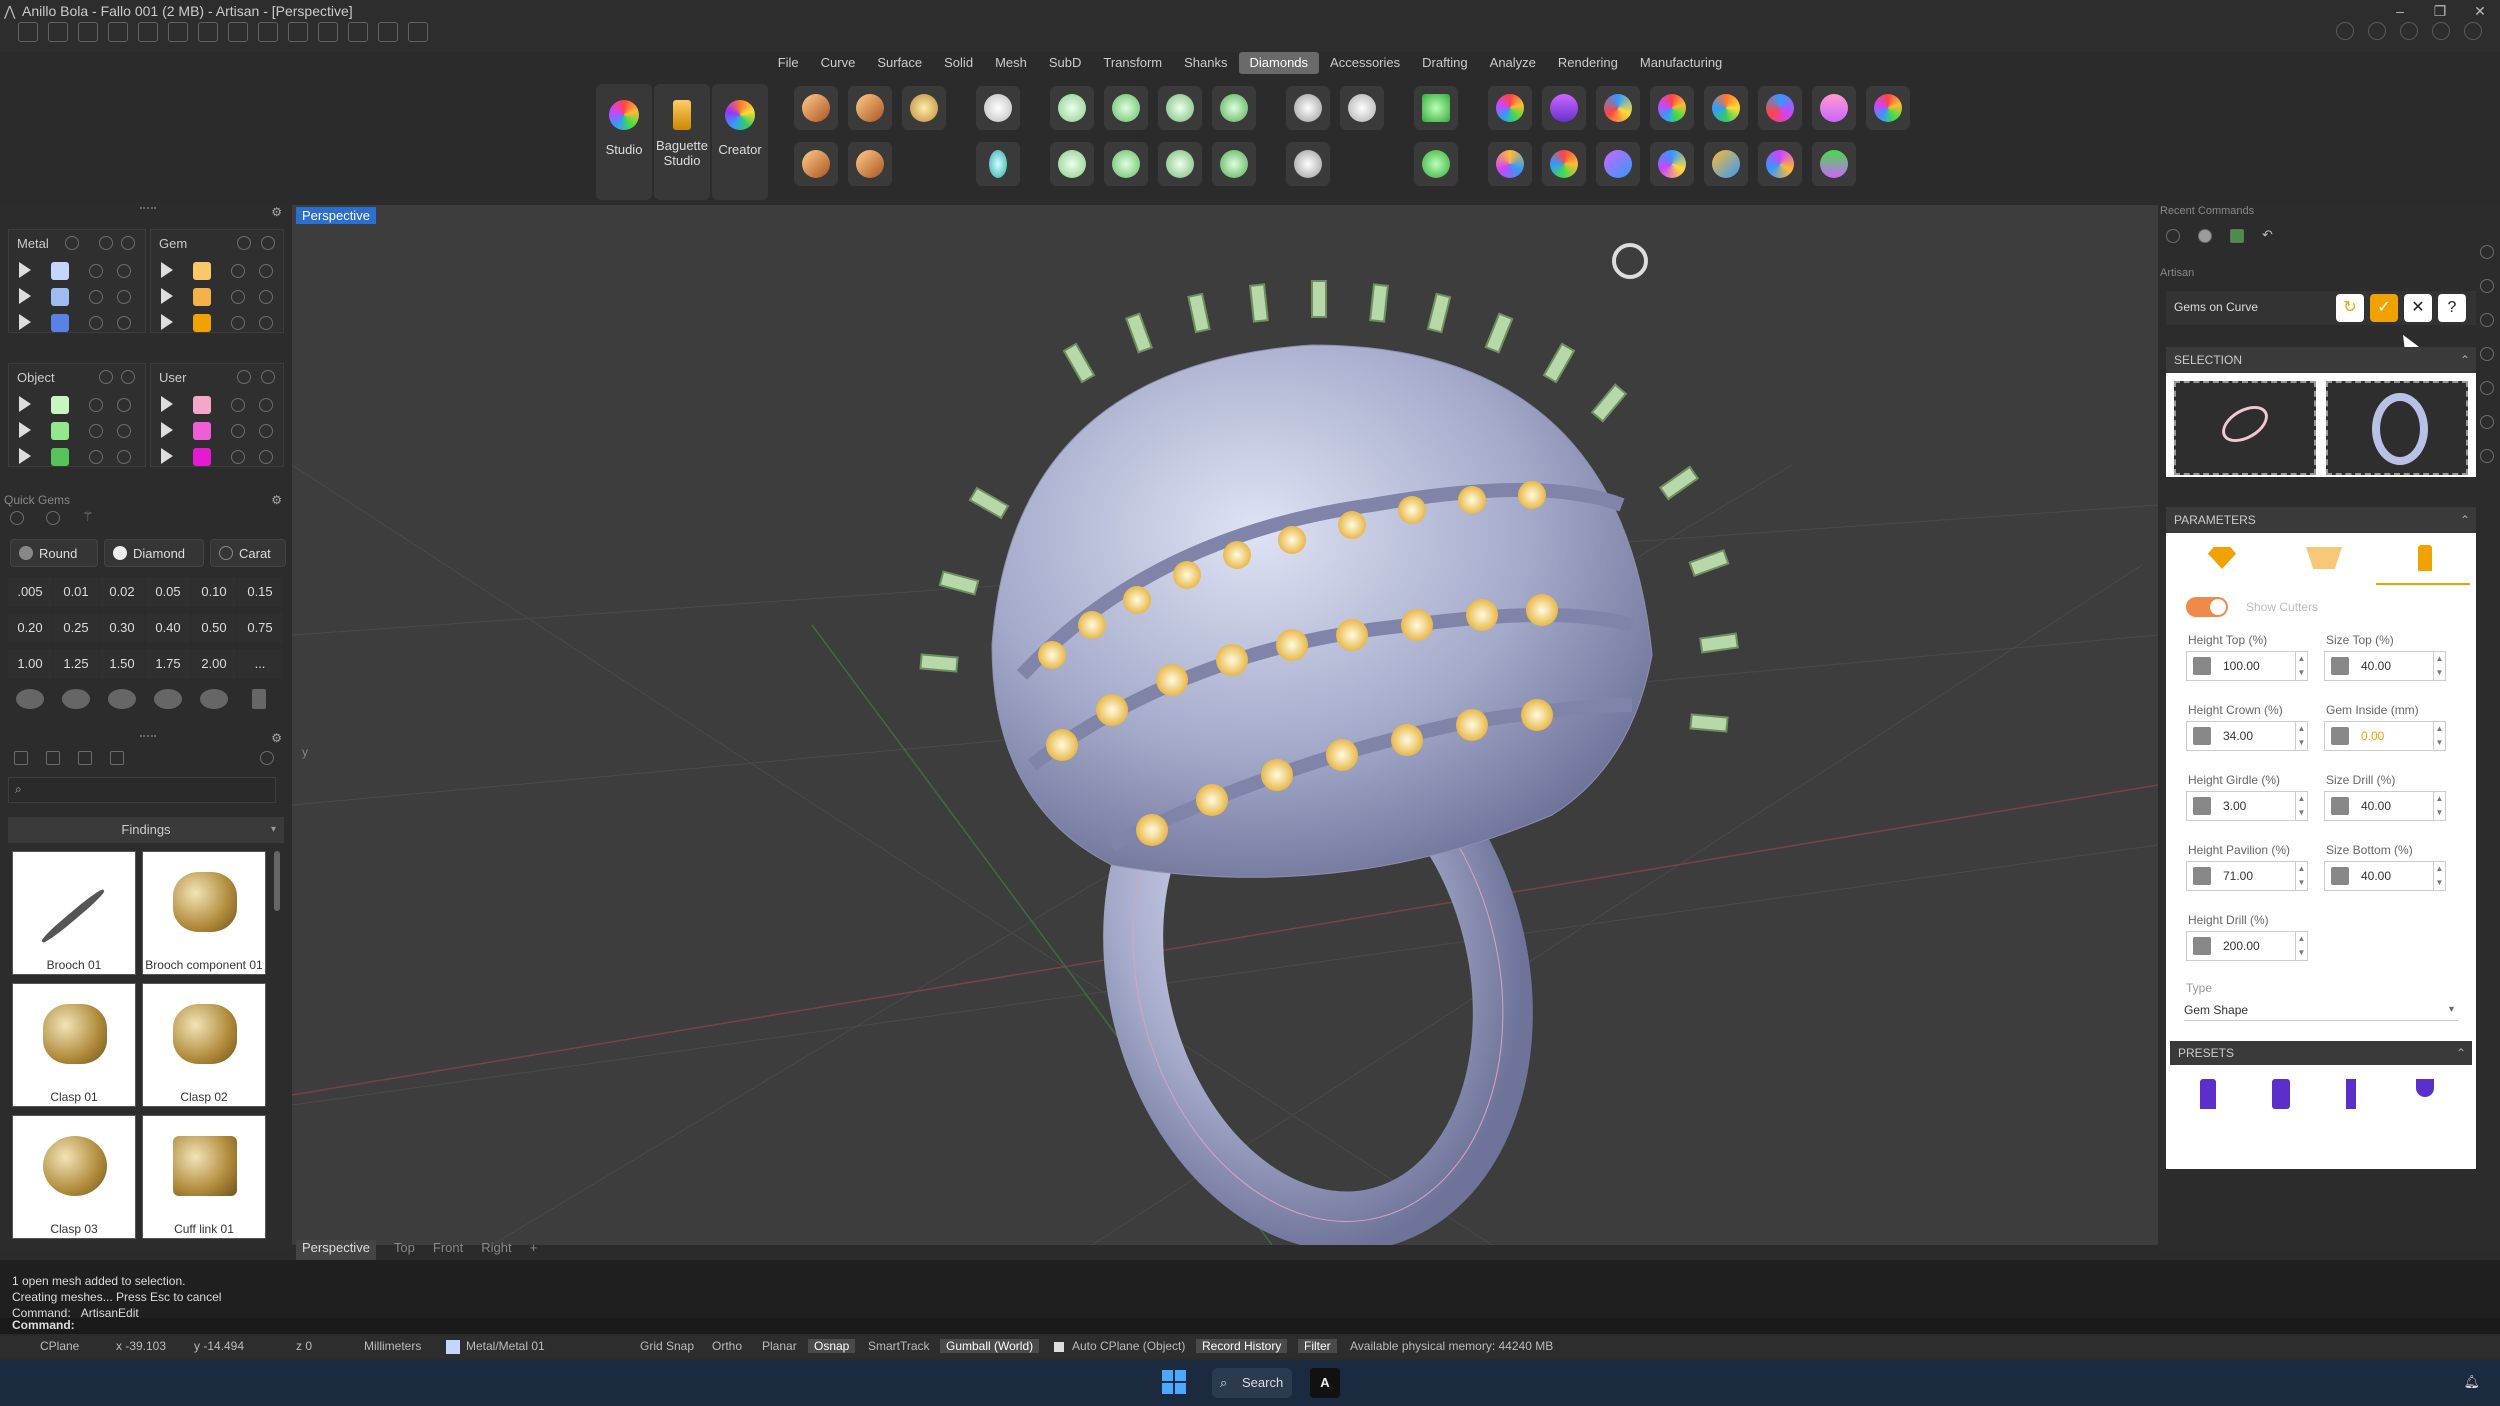  I want to click on wand-icon: ⚚, so click(88, 517).